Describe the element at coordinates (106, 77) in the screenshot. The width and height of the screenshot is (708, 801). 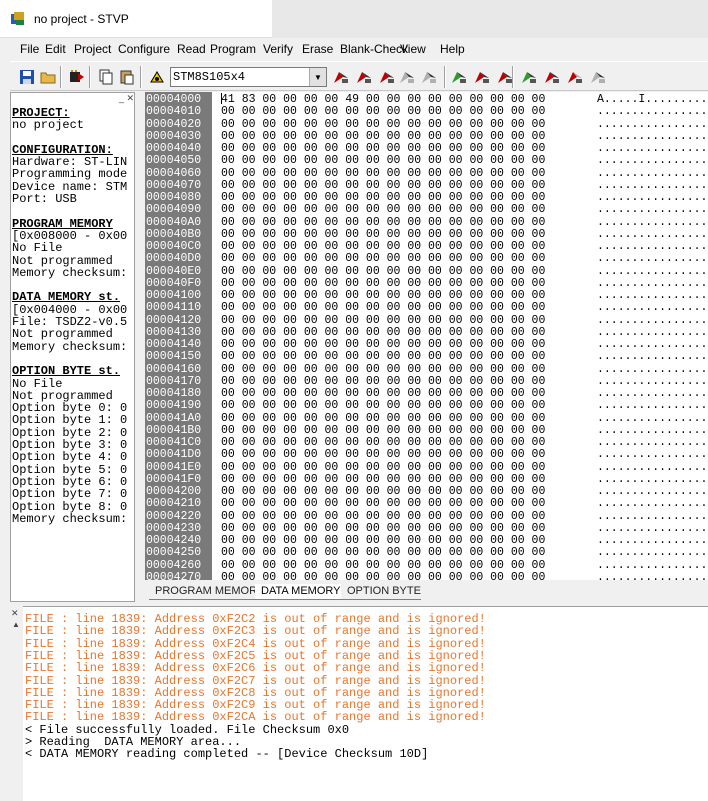
I see `copy-icon` at that location.